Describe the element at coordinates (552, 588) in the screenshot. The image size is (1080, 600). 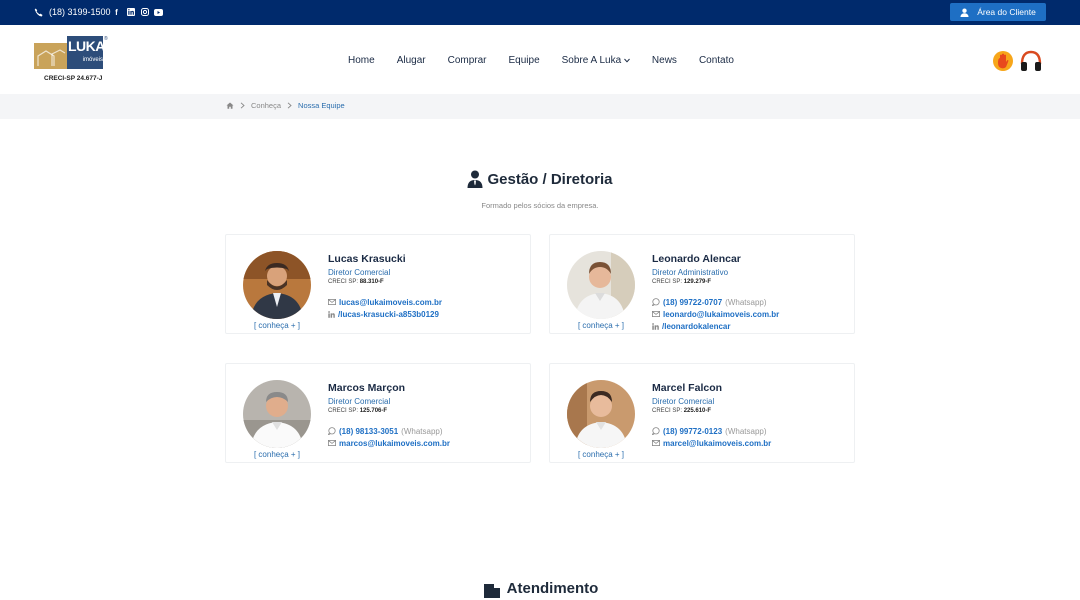
I see `atendimento-title-text: Atendimento` at that location.